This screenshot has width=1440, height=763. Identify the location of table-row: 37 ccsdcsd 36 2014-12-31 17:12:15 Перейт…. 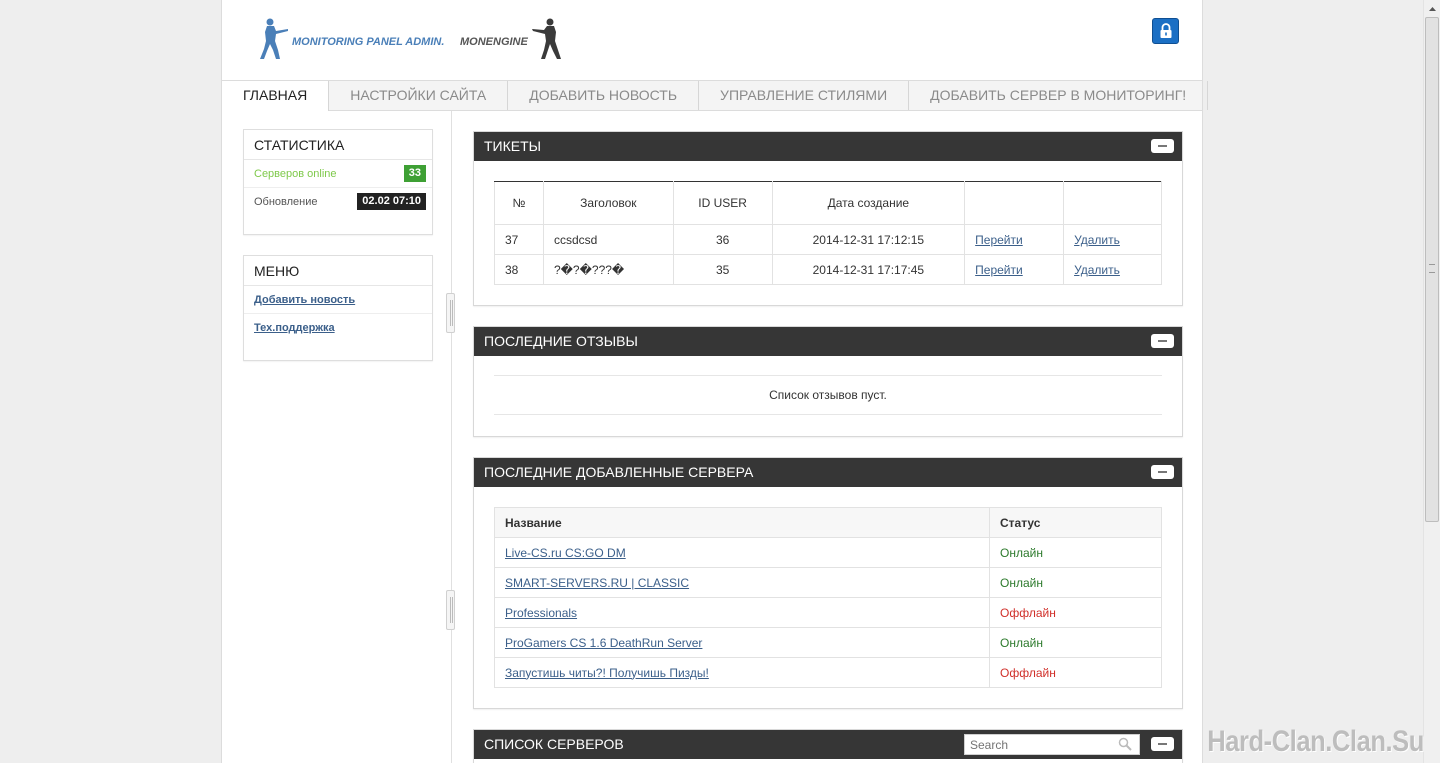
(828, 239).